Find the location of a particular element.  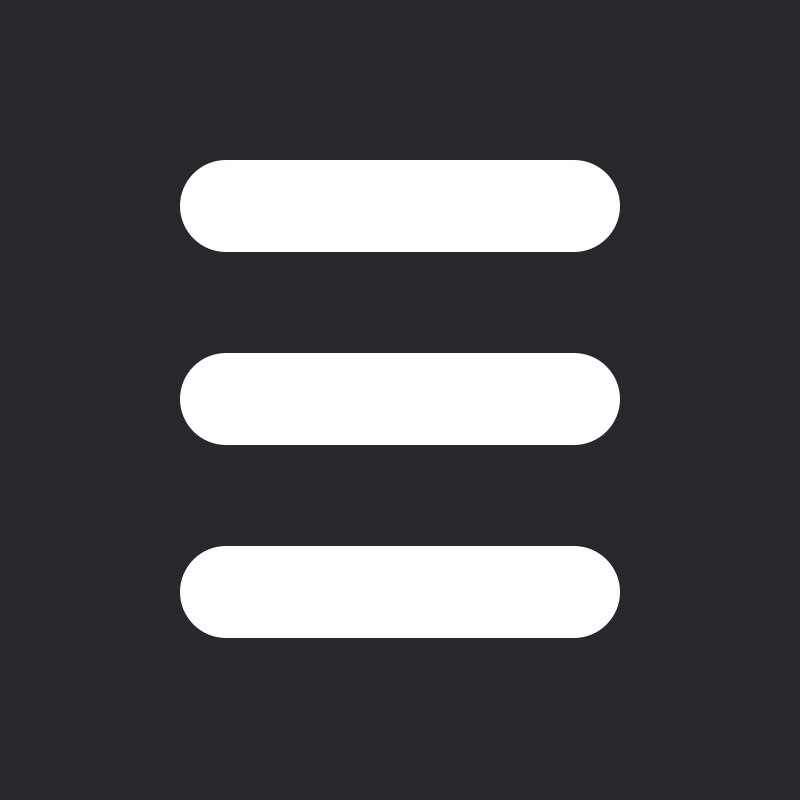

menu-bar-middle is located at coordinates (400, 399).